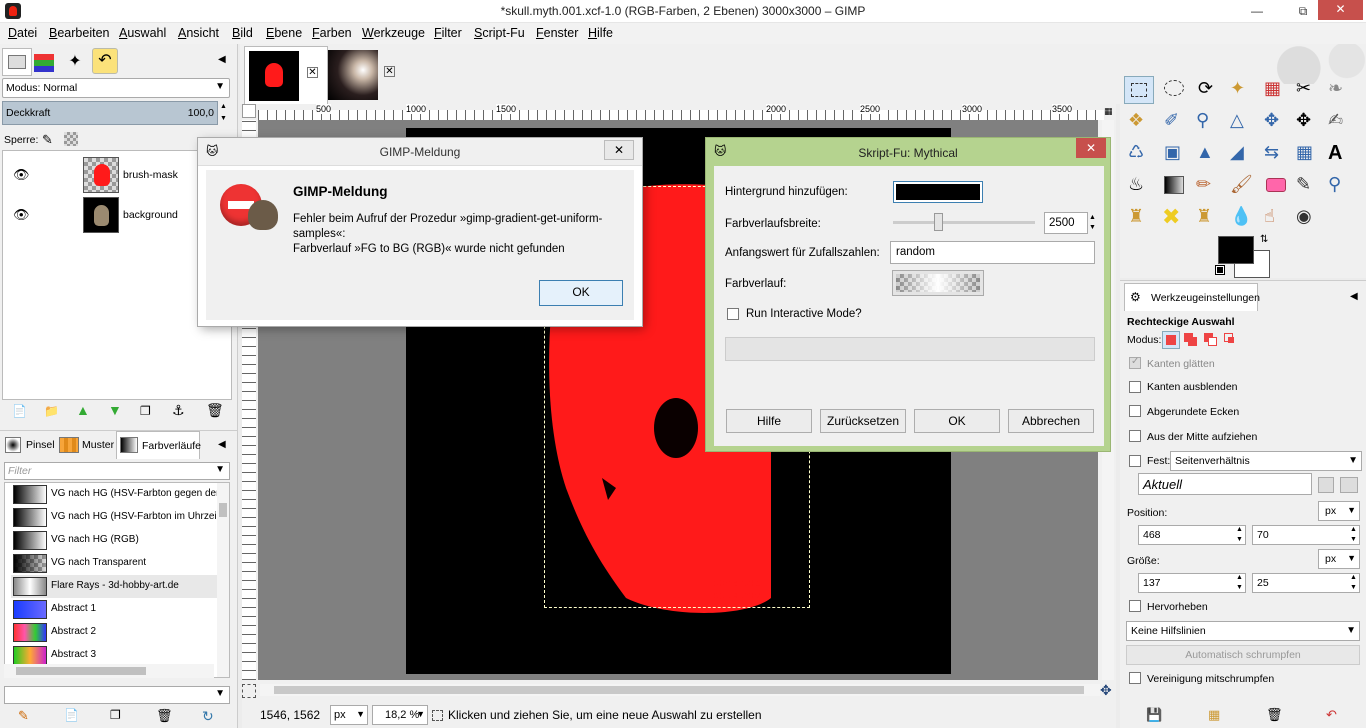  What do you see at coordinates (1140, 218) in the screenshot?
I see `clone-tool: ♜` at bounding box center [1140, 218].